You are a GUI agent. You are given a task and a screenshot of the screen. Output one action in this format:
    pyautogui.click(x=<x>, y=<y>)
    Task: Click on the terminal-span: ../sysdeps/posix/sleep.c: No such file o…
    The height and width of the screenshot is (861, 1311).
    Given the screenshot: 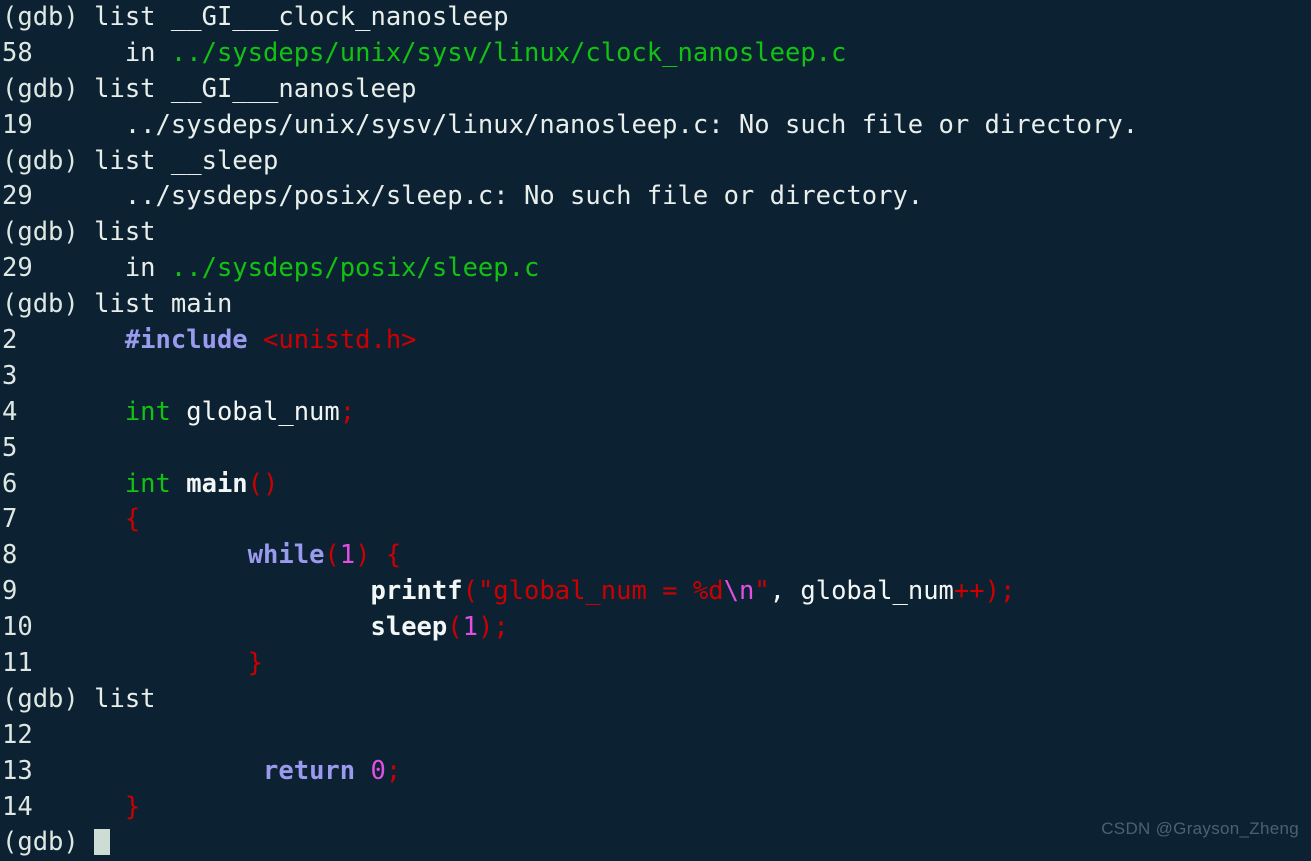 What is the action you would take?
    pyautogui.click(x=478, y=196)
    